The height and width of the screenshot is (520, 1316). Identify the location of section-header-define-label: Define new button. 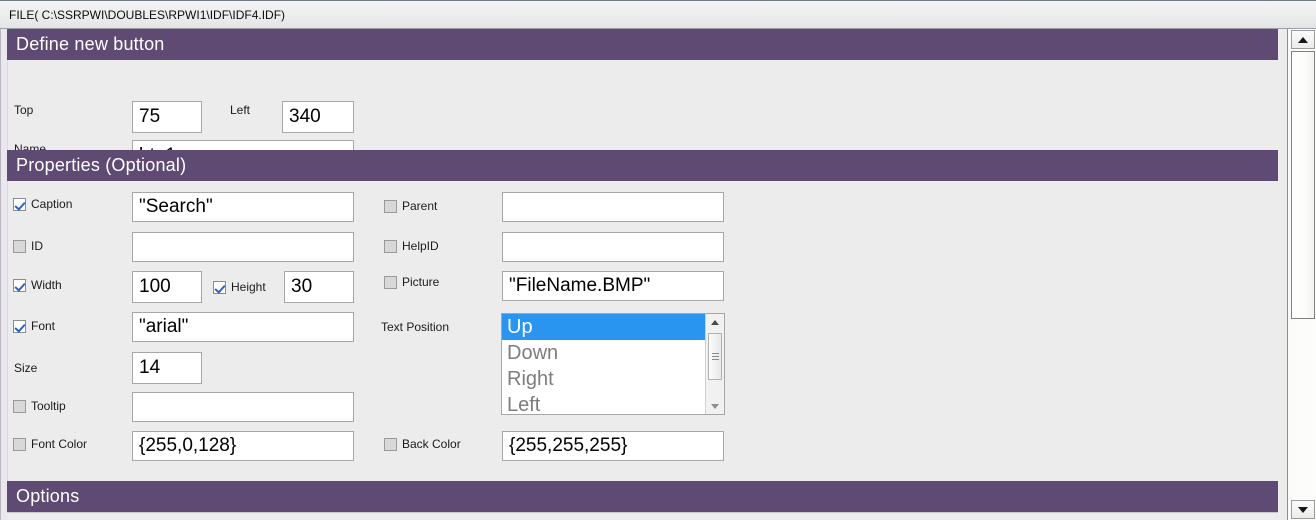
(90, 44).